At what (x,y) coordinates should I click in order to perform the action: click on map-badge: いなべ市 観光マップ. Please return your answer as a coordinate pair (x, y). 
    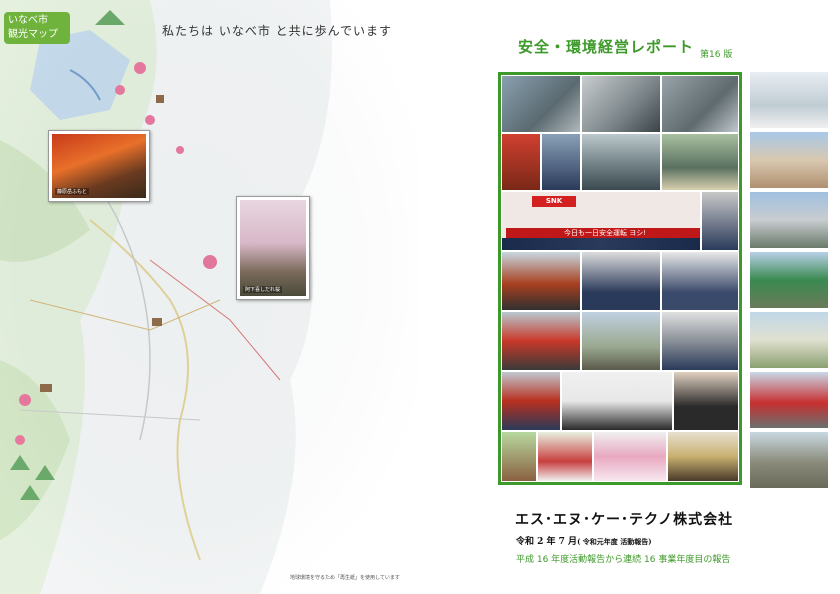
    Looking at the image, I should click on (37, 28).